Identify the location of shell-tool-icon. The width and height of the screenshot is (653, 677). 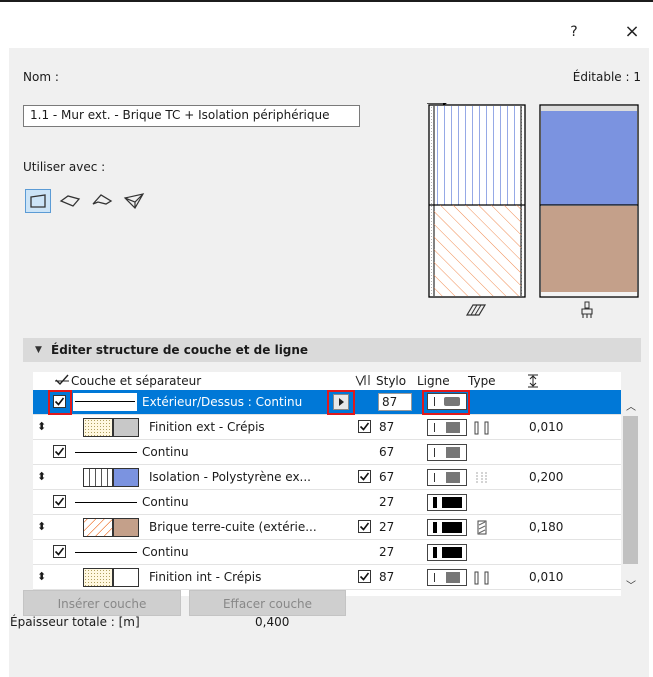
(134, 201).